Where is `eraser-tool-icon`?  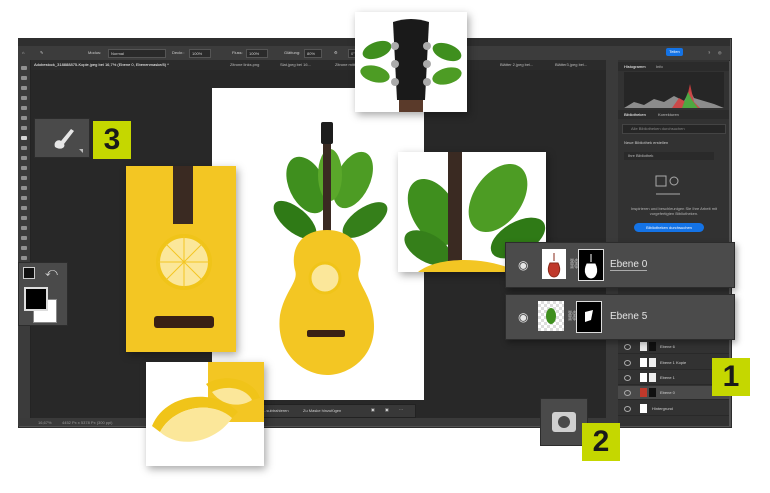 eraser-tool-icon is located at coordinates (24, 168).